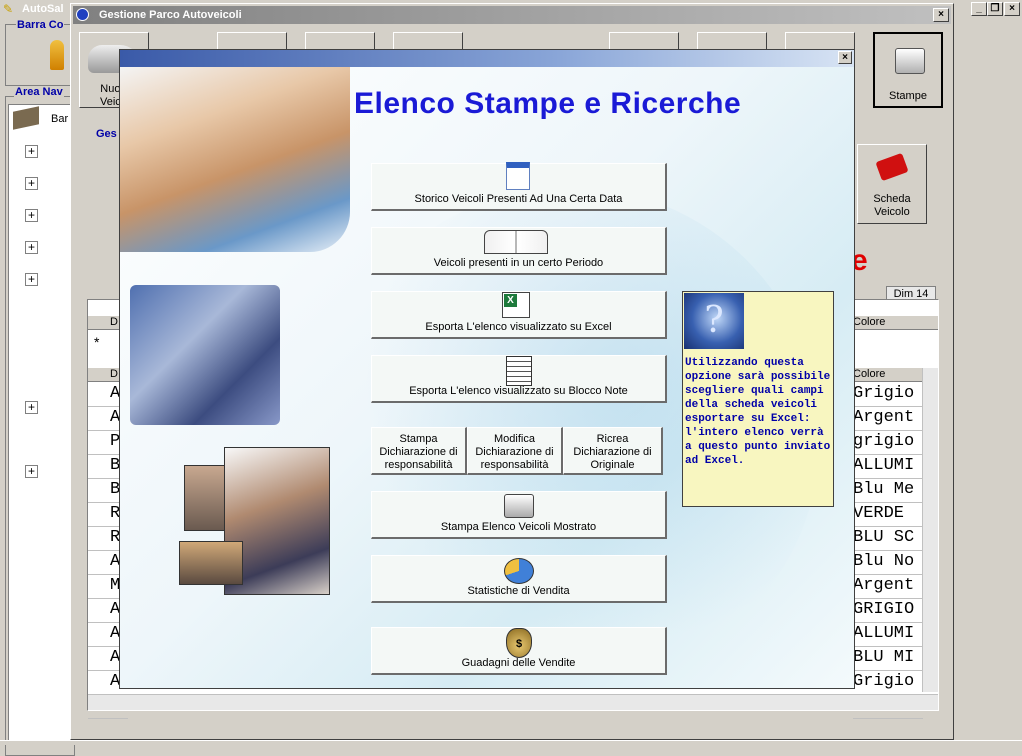 This screenshot has width=1022, height=756. Describe the element at coordinates (110, 95) in the screenshot. I see `nuovo-label: Nuo Veic` at that location.